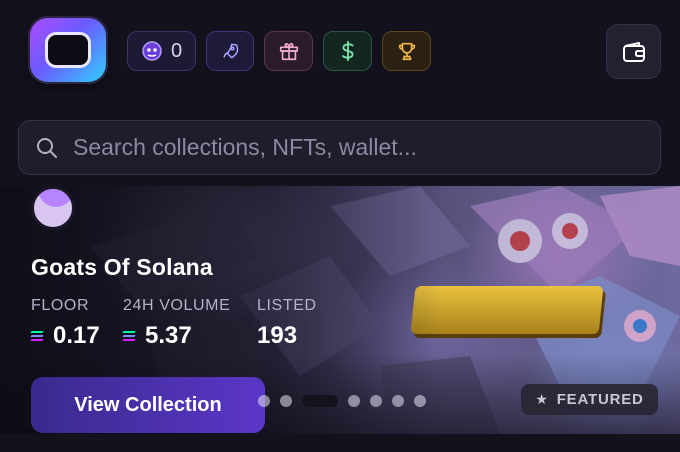 The height and width of the screenshot is (452, 680). I want to click on volume-label: 24H VOLUME, so click(177, 305).